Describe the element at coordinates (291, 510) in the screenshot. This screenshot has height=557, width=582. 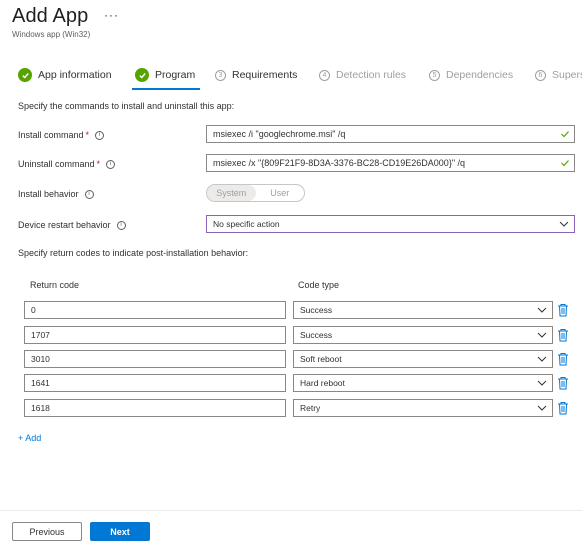
I see `footer-divider` at that location.